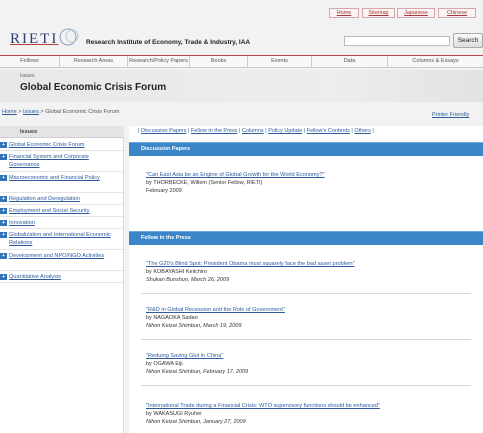 This screenshot has height=433, width=483. I want to click on link-policy-update: Policy Update, so click(285, 131).